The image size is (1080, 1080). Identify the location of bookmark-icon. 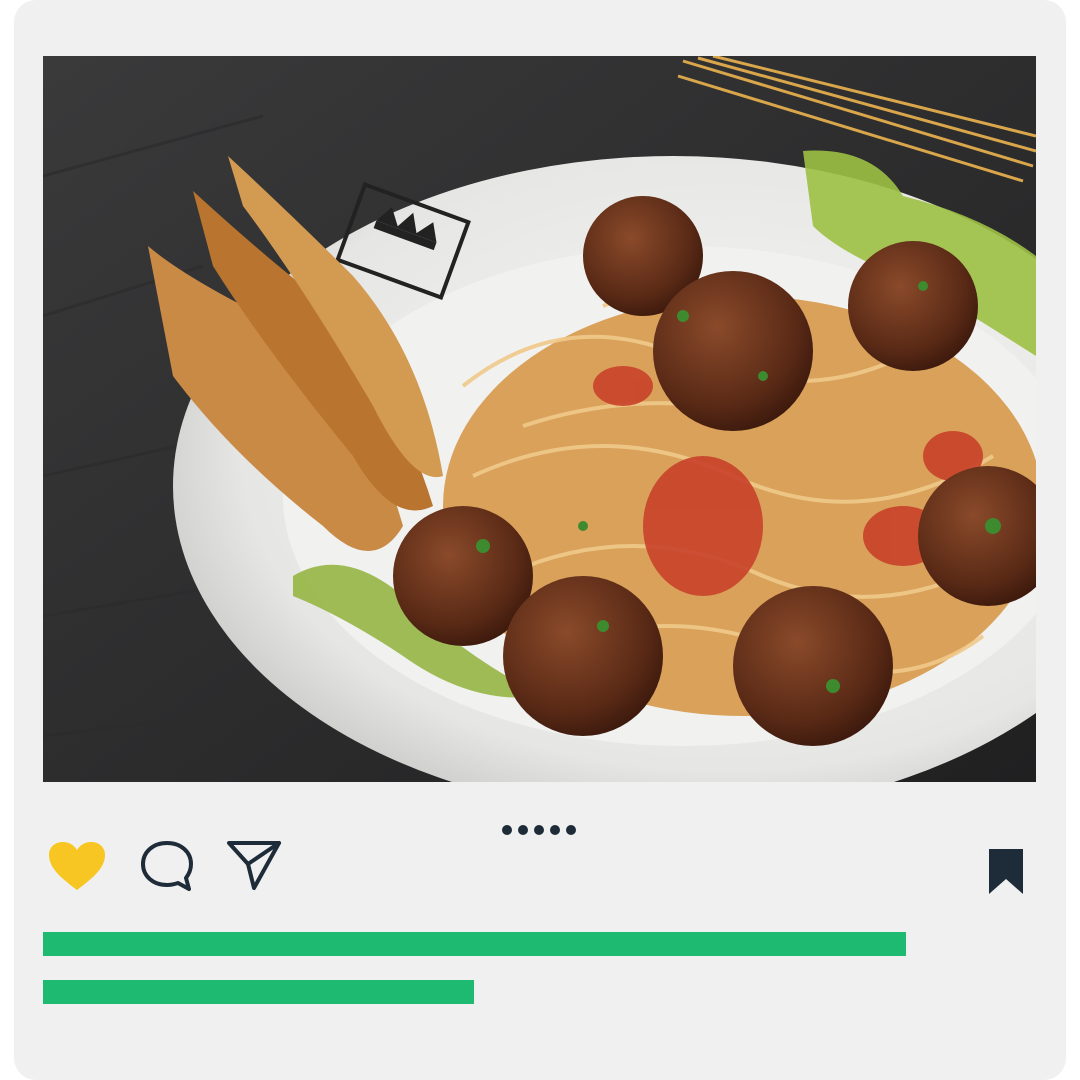
(1006, 871).